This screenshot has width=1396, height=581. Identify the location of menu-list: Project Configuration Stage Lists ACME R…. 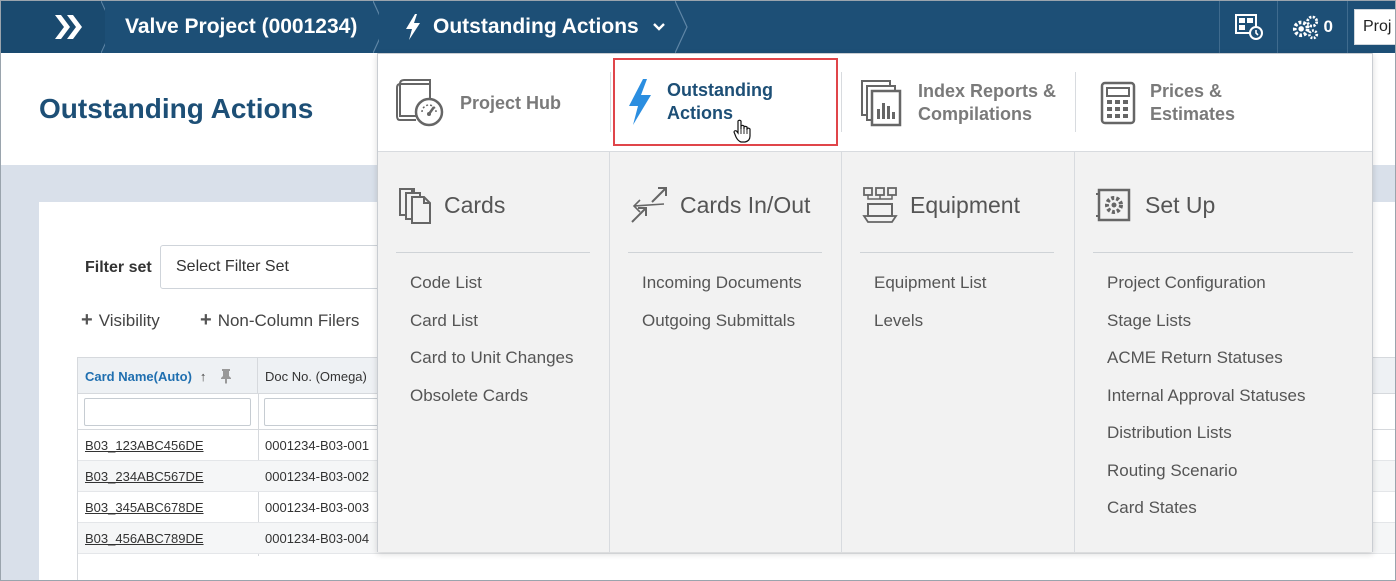
(1206, 403).